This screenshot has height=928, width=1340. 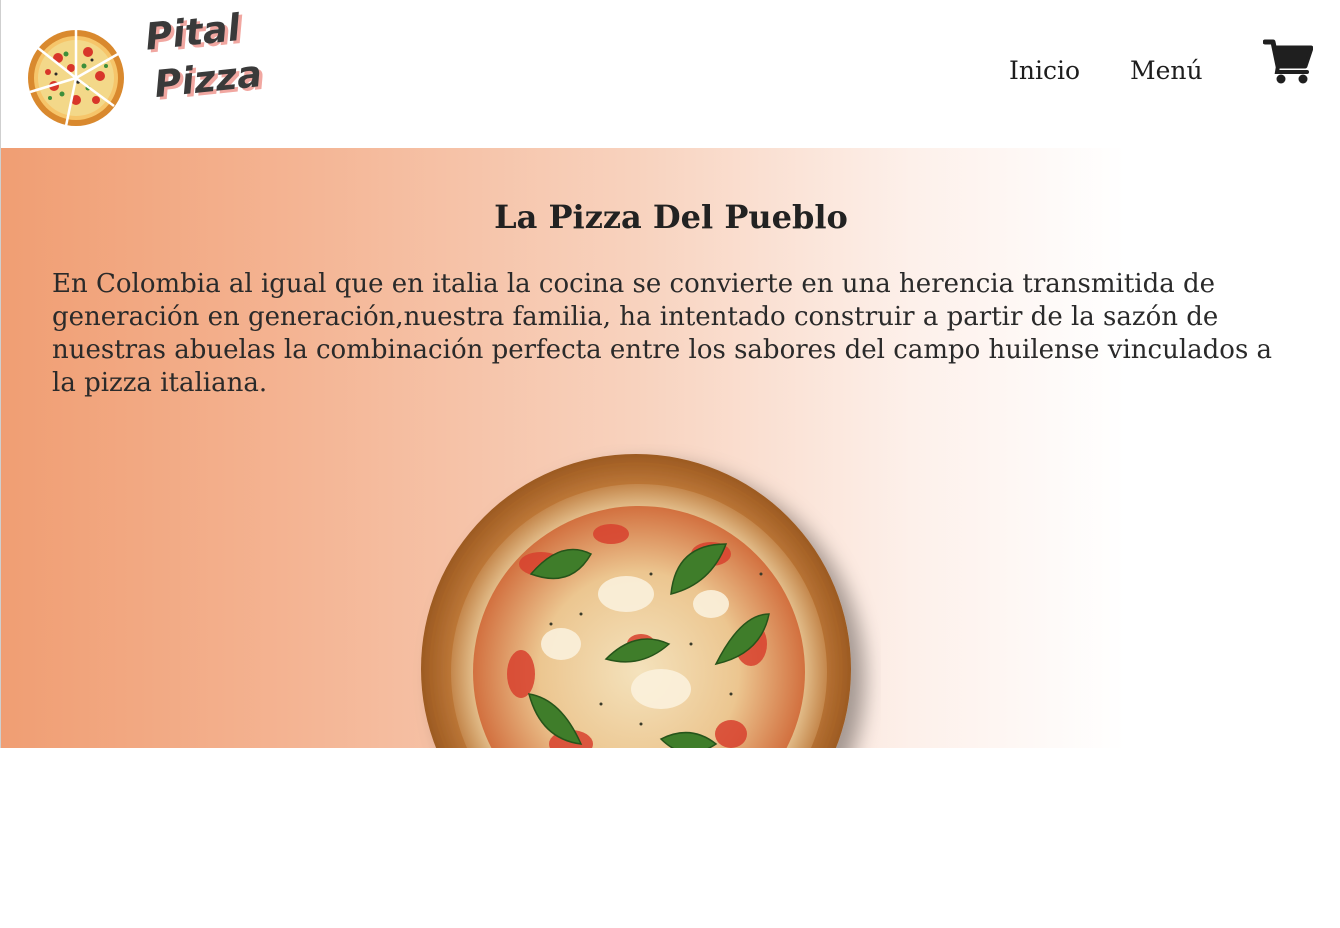 I want to click on pizza-logo-icon, so click(x=76, y=78).